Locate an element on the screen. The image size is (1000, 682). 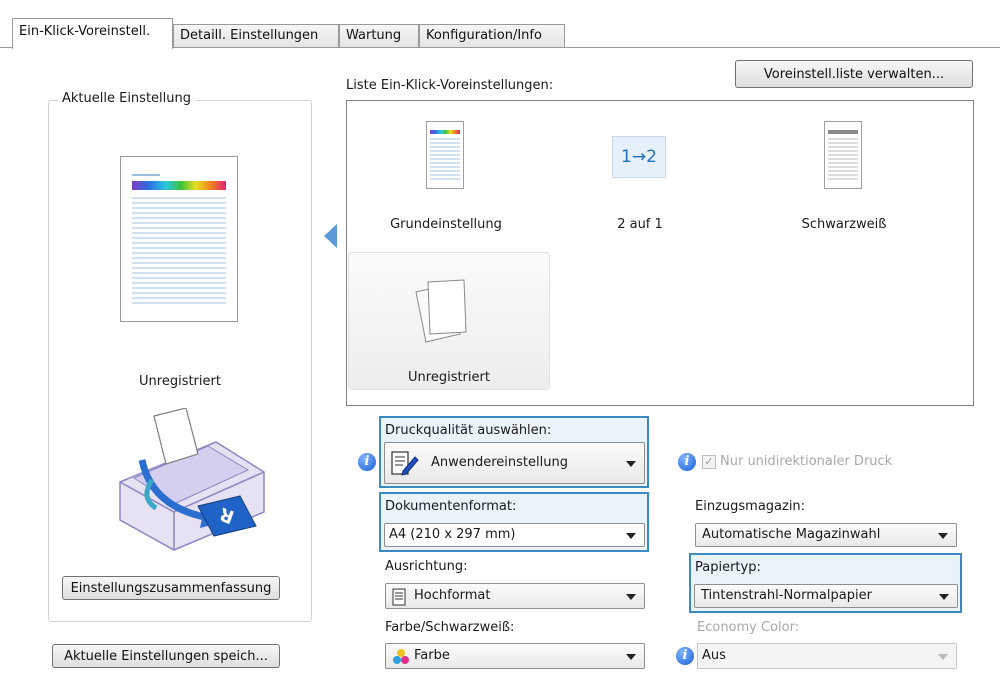
current-setting-title: Aktuelle Einstellung is located at coordinates (126, 98).